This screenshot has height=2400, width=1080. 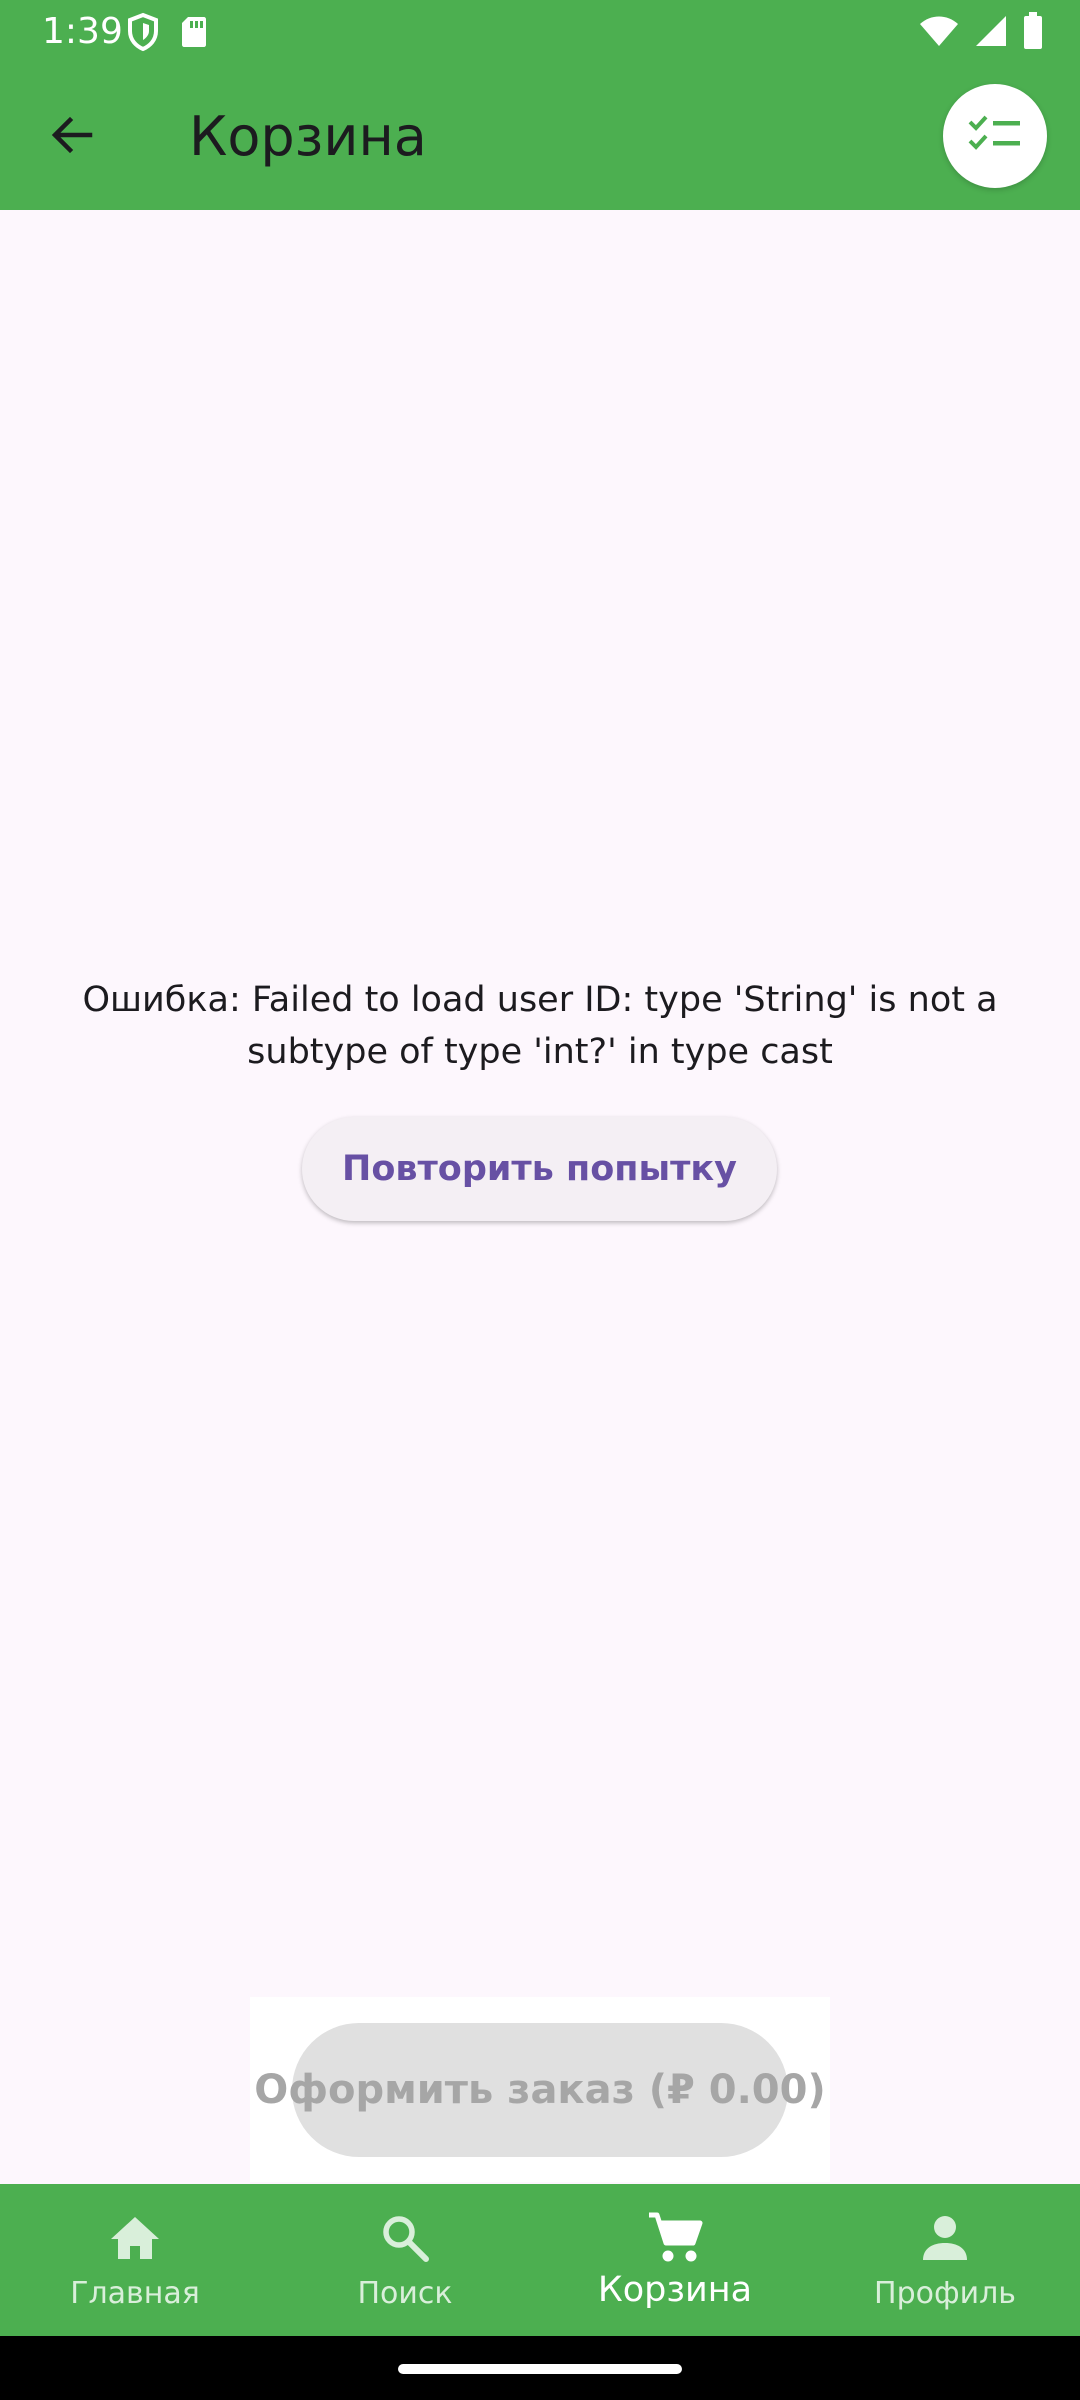 What do you see at coordinates (945, 2293) in the screenshot?
I see `nav-label-profile: Профиль` at bounding box center [945, 2293].